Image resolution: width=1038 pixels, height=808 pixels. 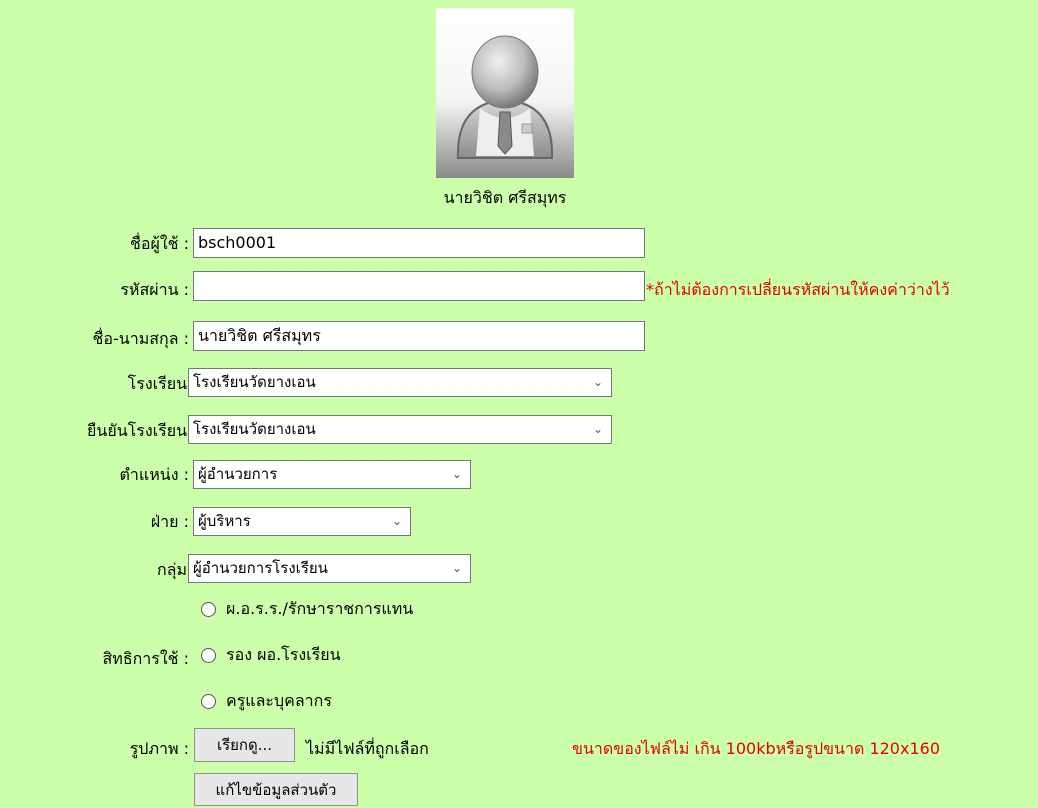 I want to click on user-avatar-icon, so click(x=505, y=97).